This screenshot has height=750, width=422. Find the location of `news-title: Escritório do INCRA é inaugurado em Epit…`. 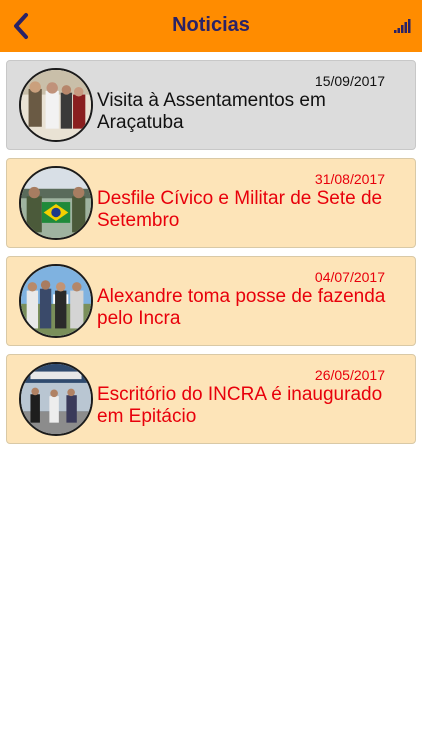

news-title: Escritório do INCRA é inaugurado em Epit… is located at coordinates (240, 405).